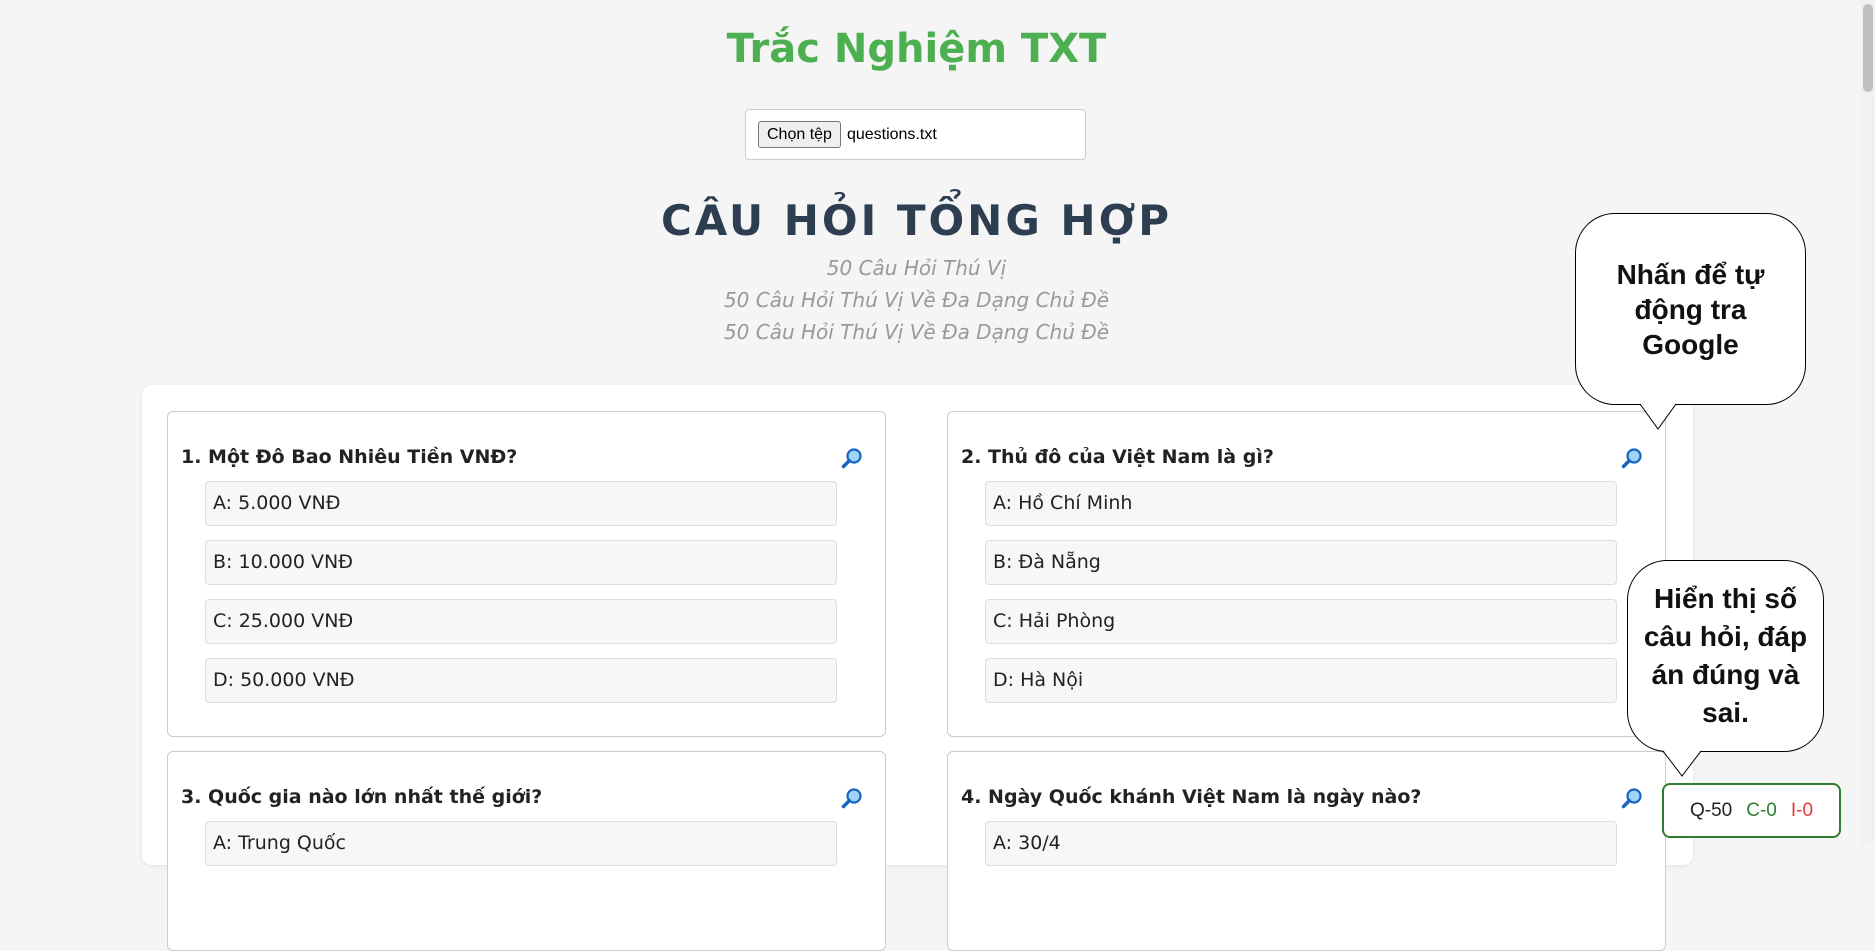 Image resolution: width=1875 pixels, height=951 pixels. Describe the element at coordinates (349, 457) in the screenshot. I see `question-title: 1. Một Đô Bao Nhiêu Tiền VNĐ?` at that location.